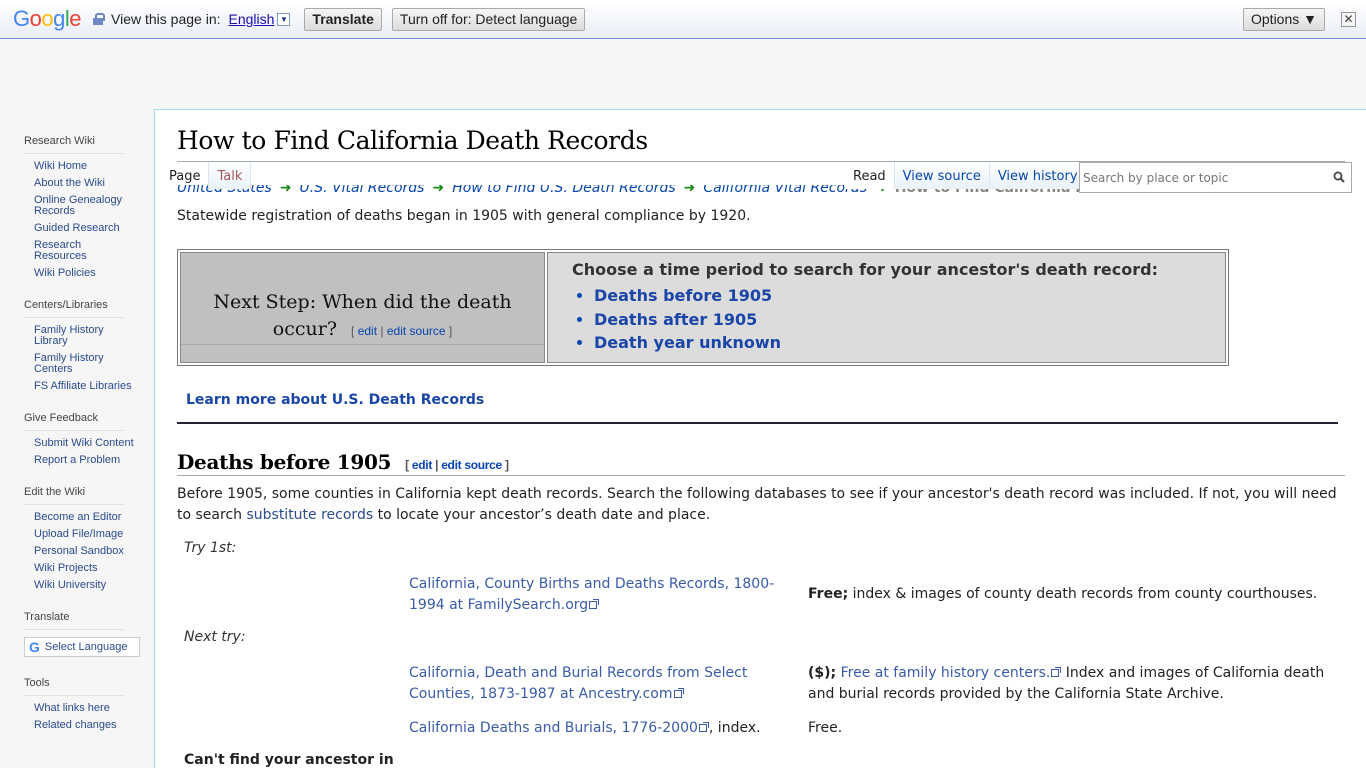 This screenshot has width=1366, height=768. What do you see at coordinates (166, 19) in the screenshot?
I see `view-page-label: View this page in:` at bounding box center [166, 19].